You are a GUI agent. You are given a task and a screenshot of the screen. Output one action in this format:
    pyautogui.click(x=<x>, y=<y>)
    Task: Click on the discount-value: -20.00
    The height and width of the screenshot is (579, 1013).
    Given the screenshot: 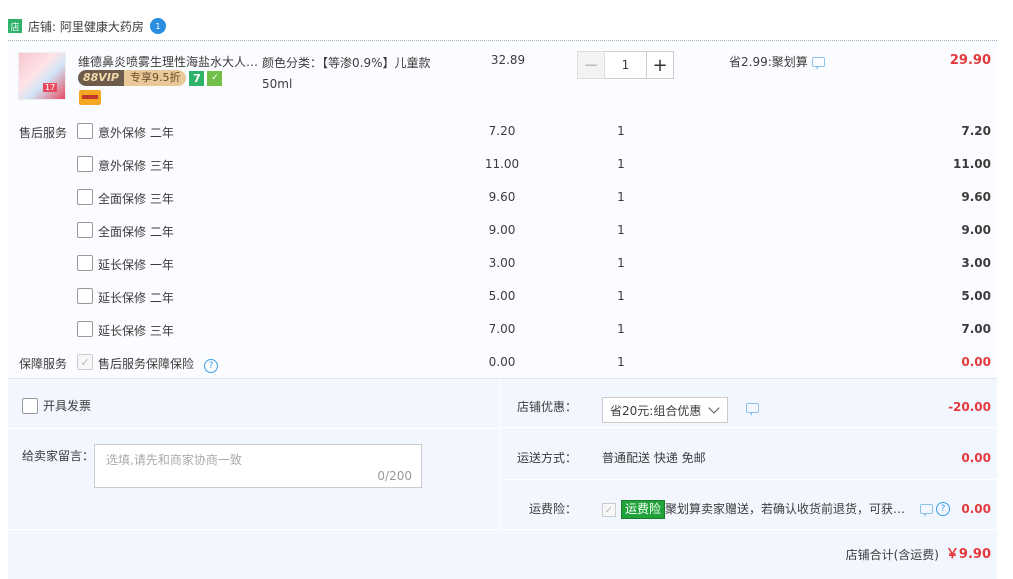 What is the action you would take?
    pyautogui.click(x=969, y=407)
    